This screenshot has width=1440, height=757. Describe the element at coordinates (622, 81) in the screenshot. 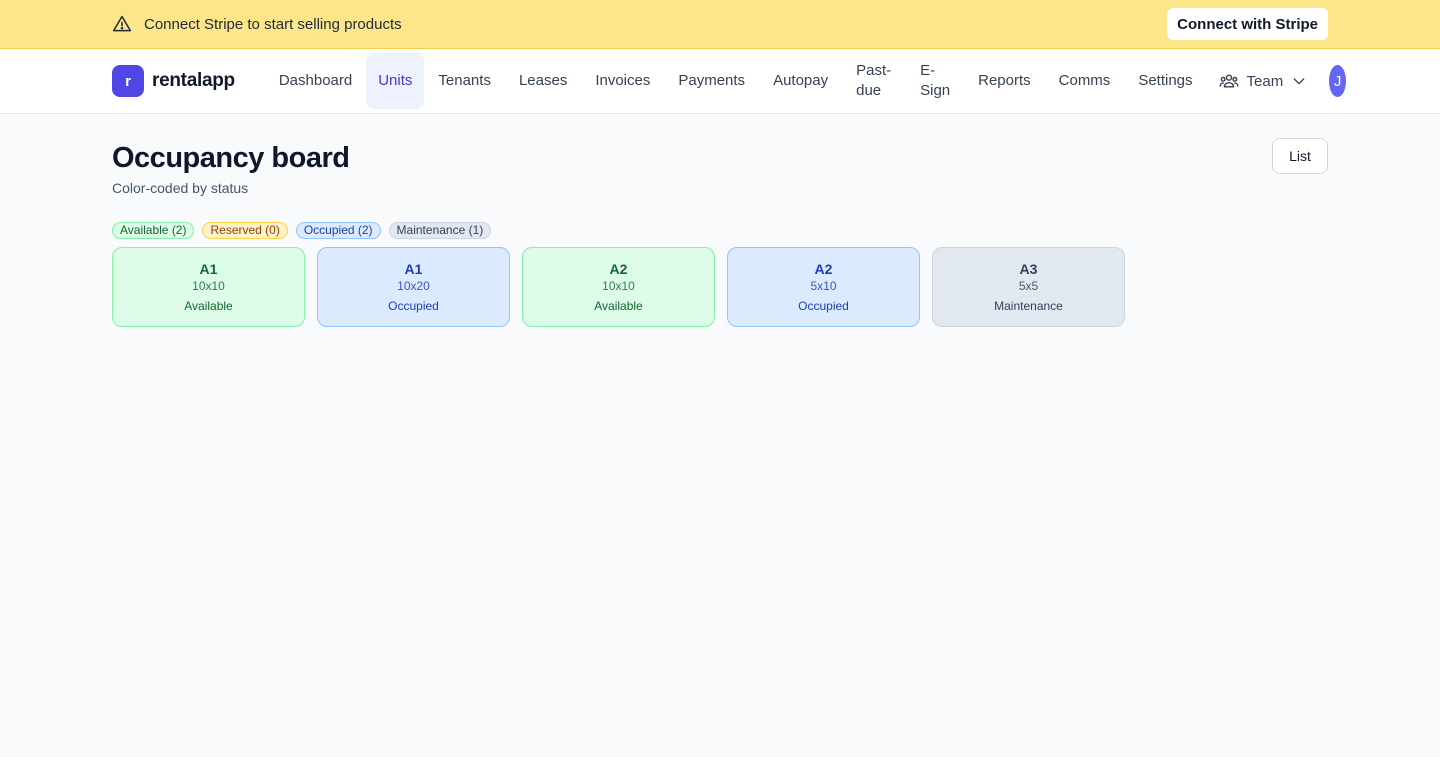

I see `nav-link-invoices: Invoices` at that location.